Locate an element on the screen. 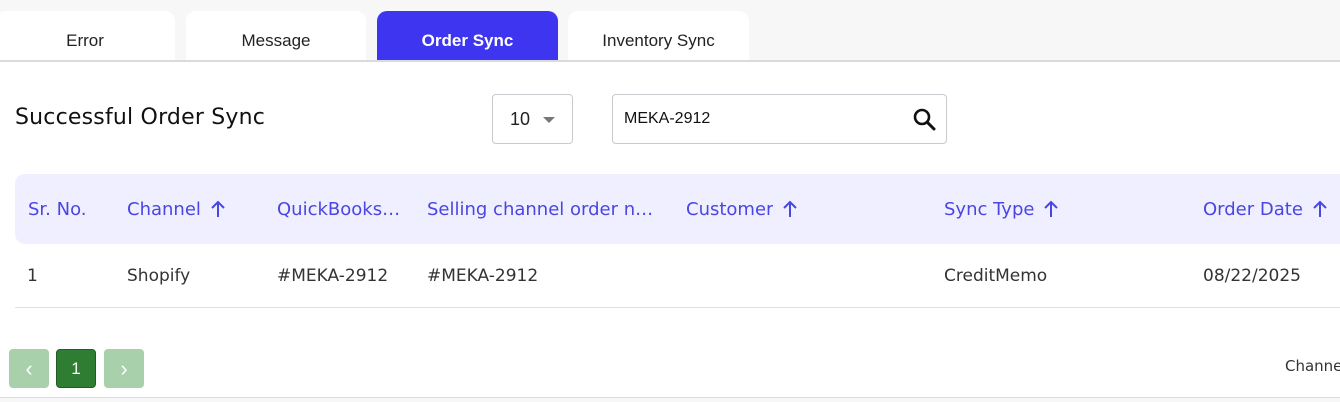 Image resolution: width=1340 pixels, height=402 pixels. cell-channel: Shopify is located at coordinates (159, 276).